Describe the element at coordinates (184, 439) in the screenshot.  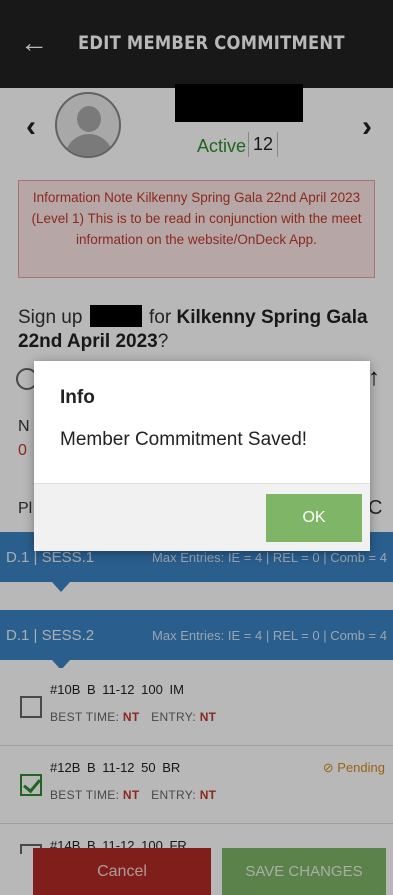
I see `dialog-message: Member Commitment Saved!` at that location.